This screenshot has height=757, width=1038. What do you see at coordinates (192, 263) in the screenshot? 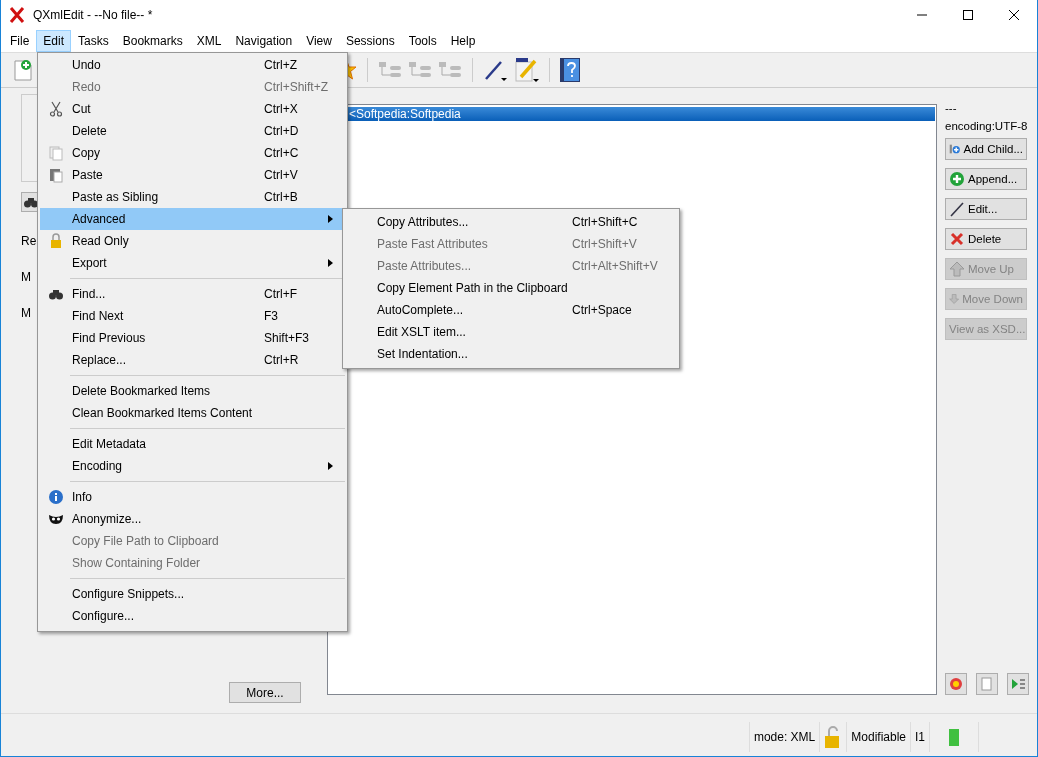
I see `menu-item: Export` at bounding box center [192, 263].